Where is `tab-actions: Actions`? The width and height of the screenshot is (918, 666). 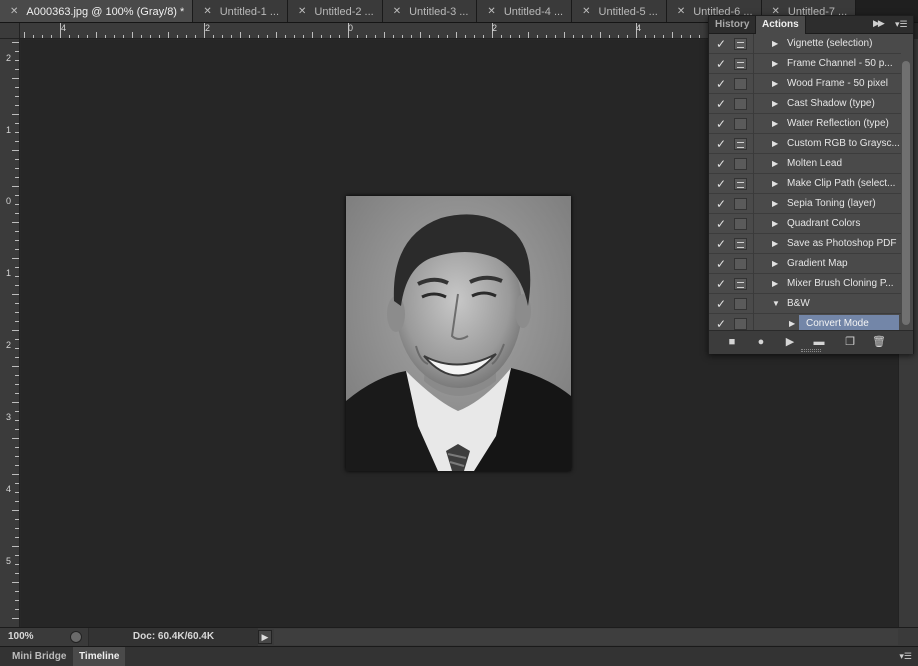 tab-actions: Actions is located at coordinates (780, 25).